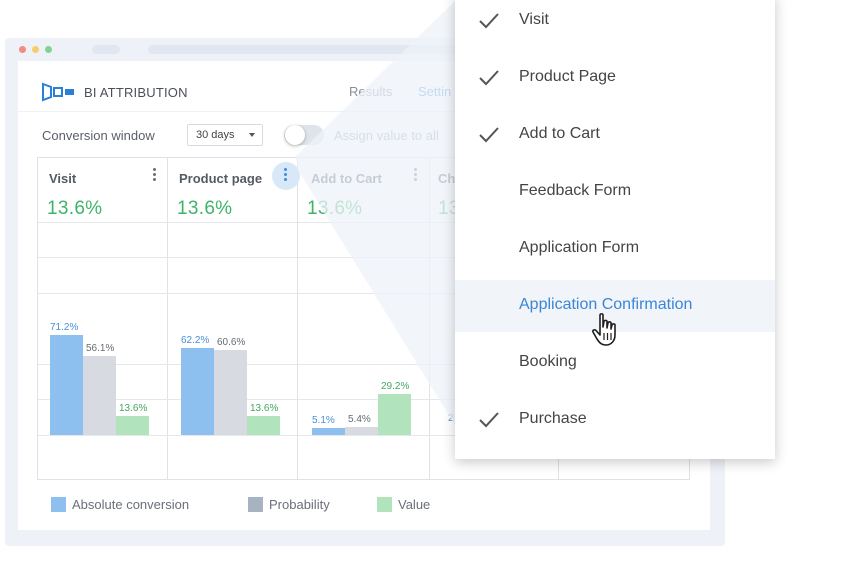  Describe the element at coordinates (615, 23) in the screenshot. I see `menu-item-visit: Visit` at that location.